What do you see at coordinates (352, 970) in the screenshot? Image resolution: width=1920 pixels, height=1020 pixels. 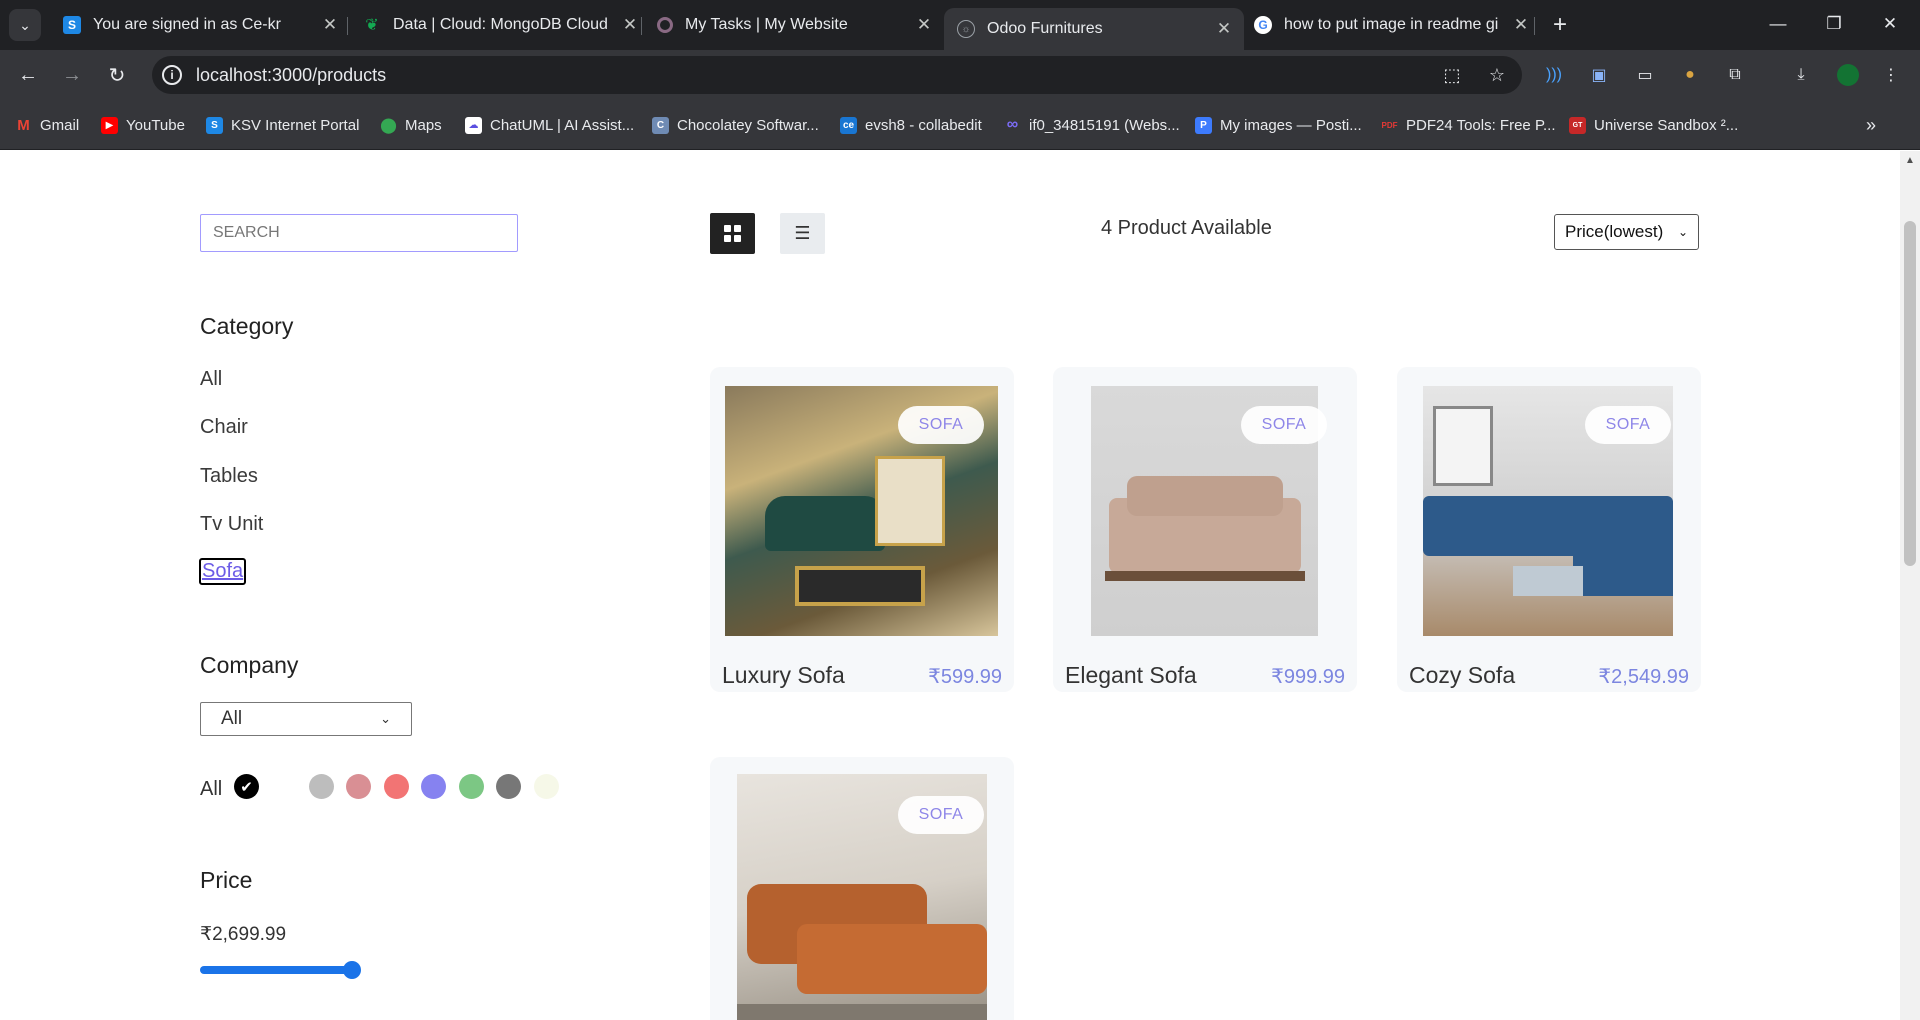 I see `price-slider-handle` at bounding box center [352, 970].